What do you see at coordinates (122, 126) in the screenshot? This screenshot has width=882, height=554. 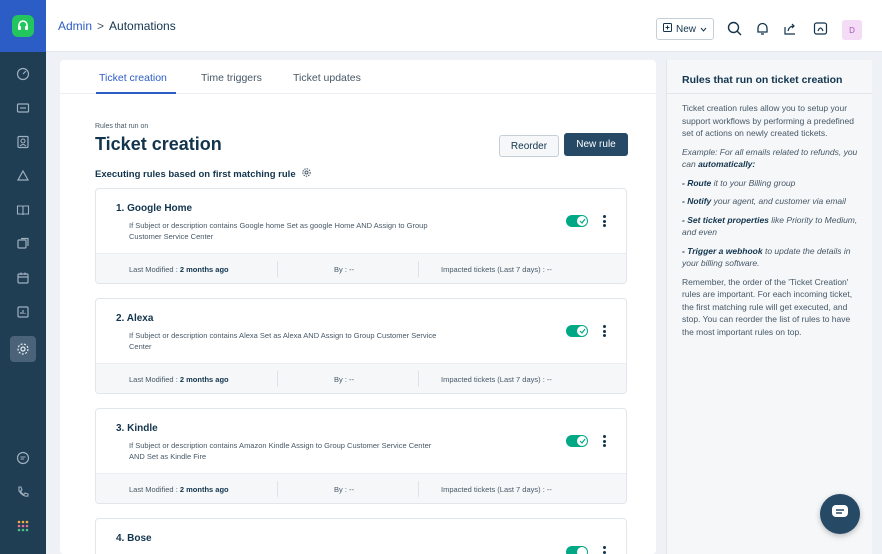 I see `page-pre-title: Rules that run on` at bounding box center [122, 126].